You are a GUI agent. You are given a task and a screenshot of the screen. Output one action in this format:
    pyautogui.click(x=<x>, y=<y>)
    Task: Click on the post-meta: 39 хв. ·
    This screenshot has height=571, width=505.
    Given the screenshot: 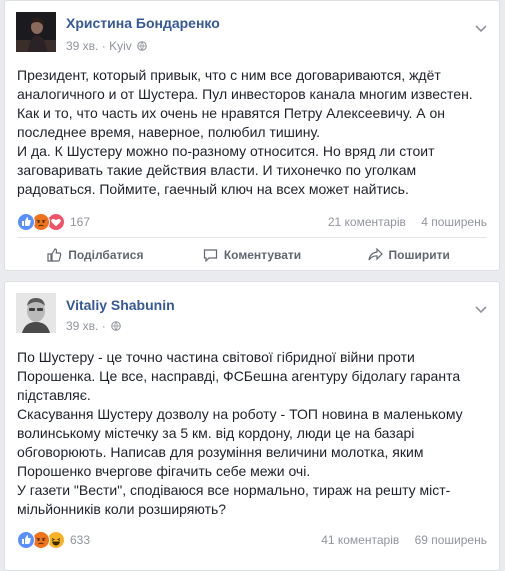 What is the action you would take?
    pyautogui.click(x=93, y=326)
    